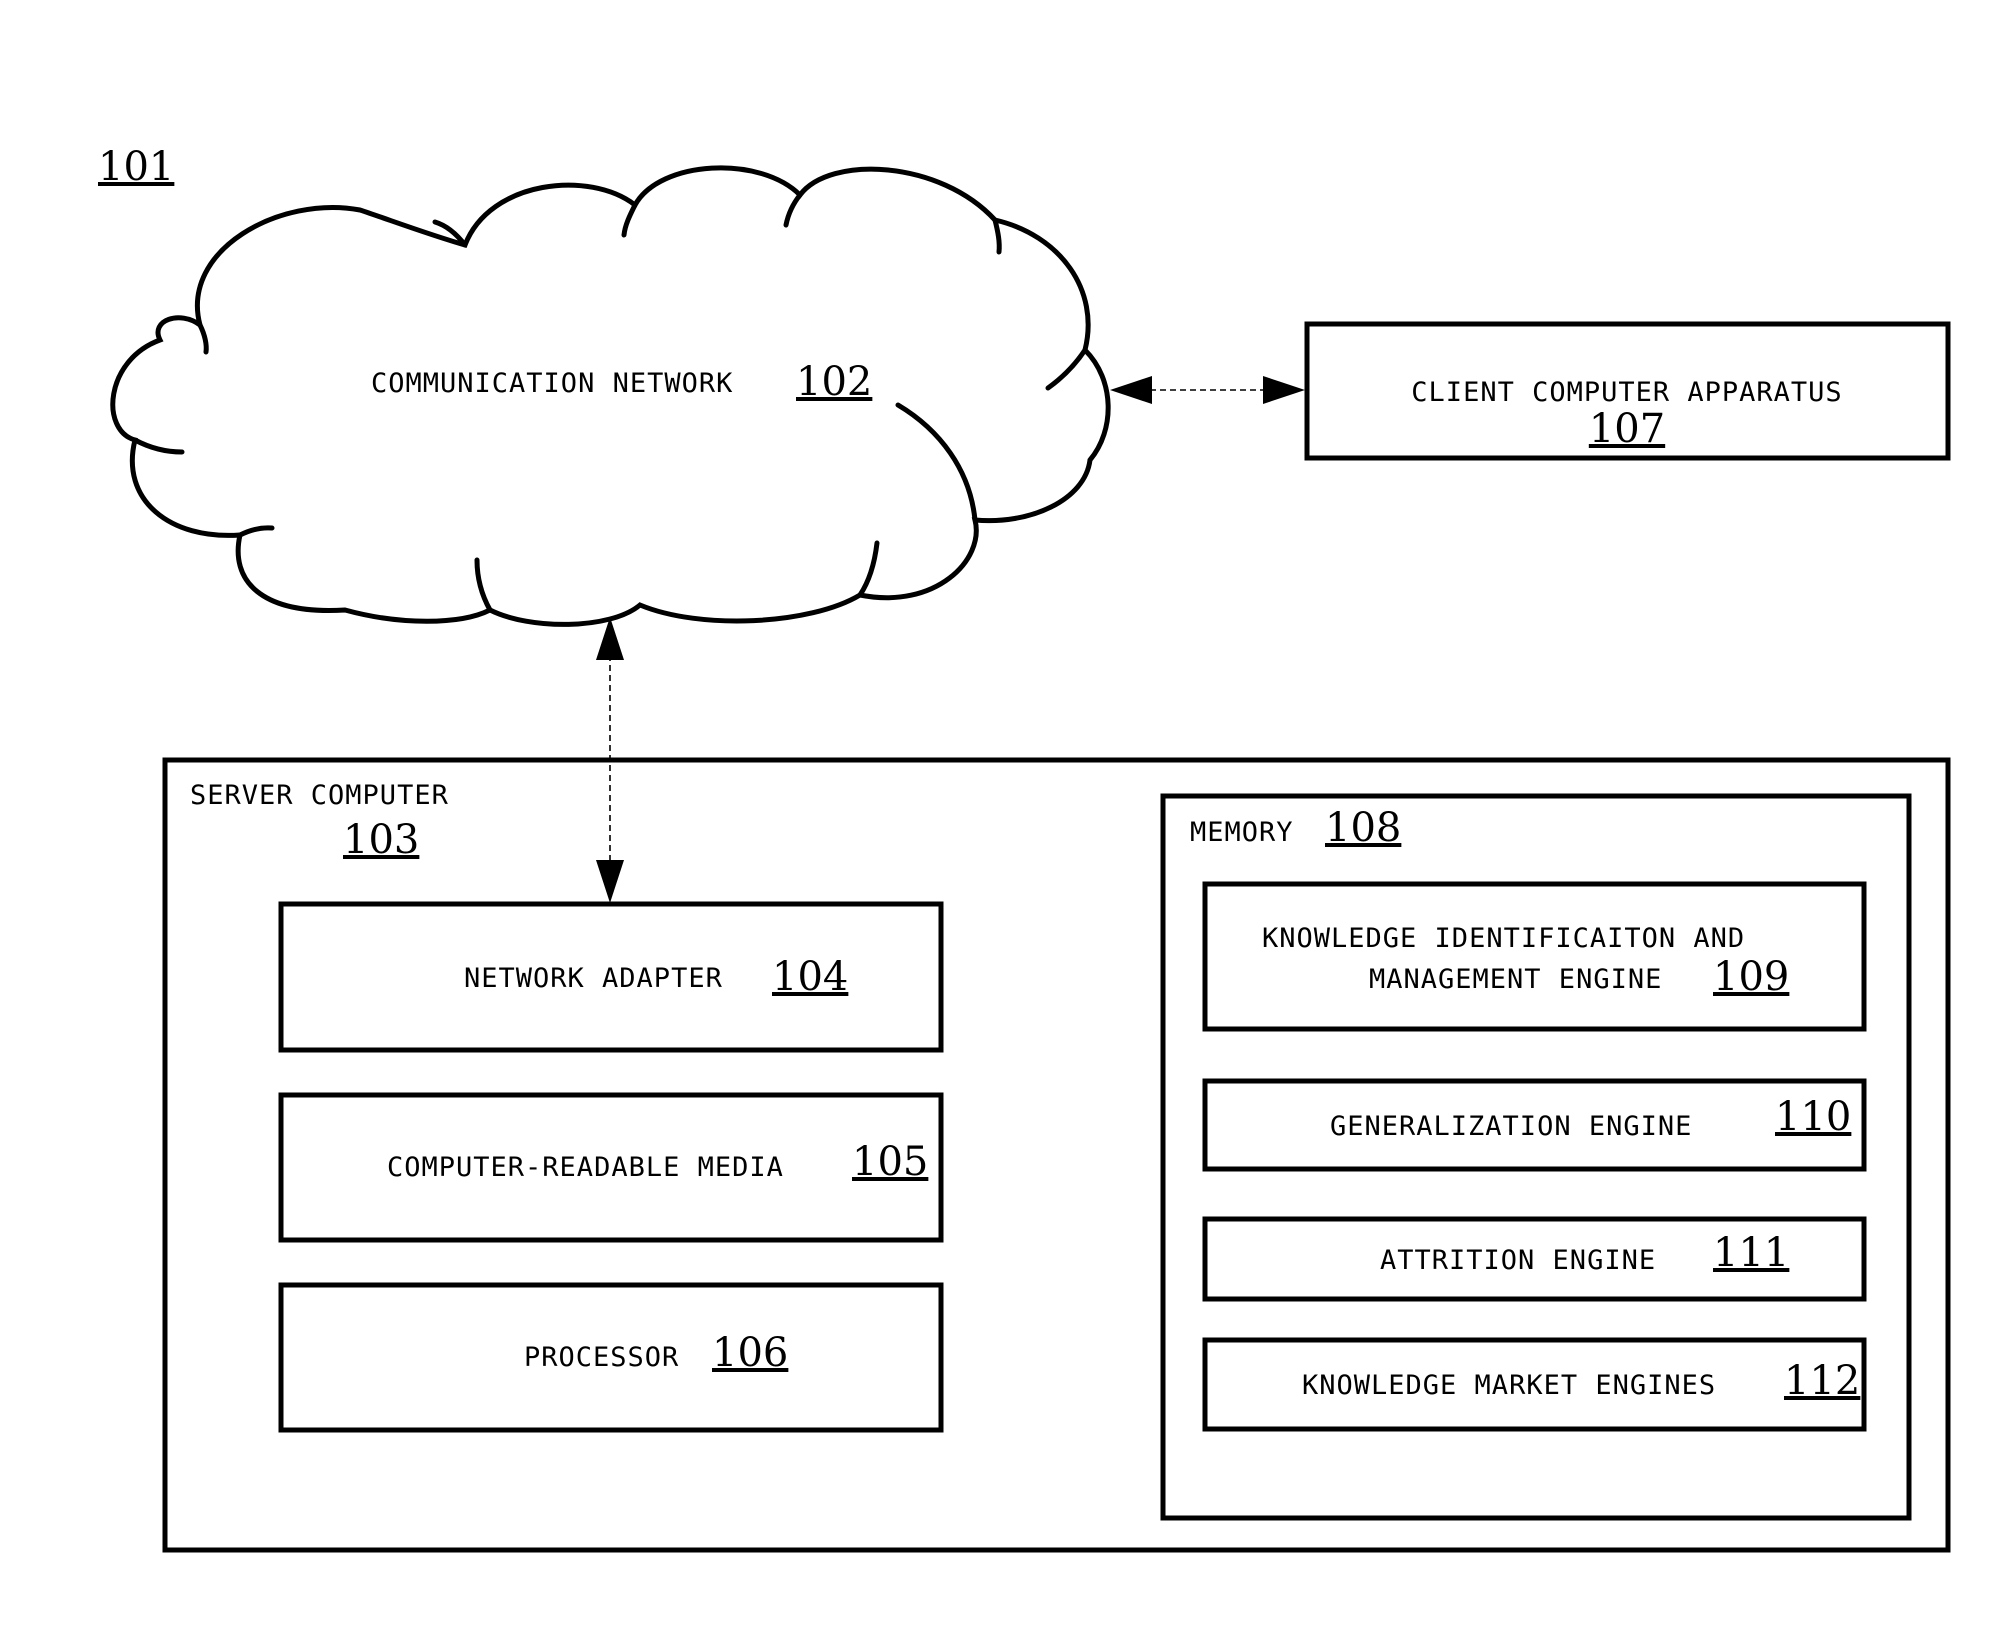 The image size is (2013, 1642). What do you see at coordinates (319, 795) in the screenshot?
I see `server-label: SERVER COMPUTER` at bounding box center [319, 795].